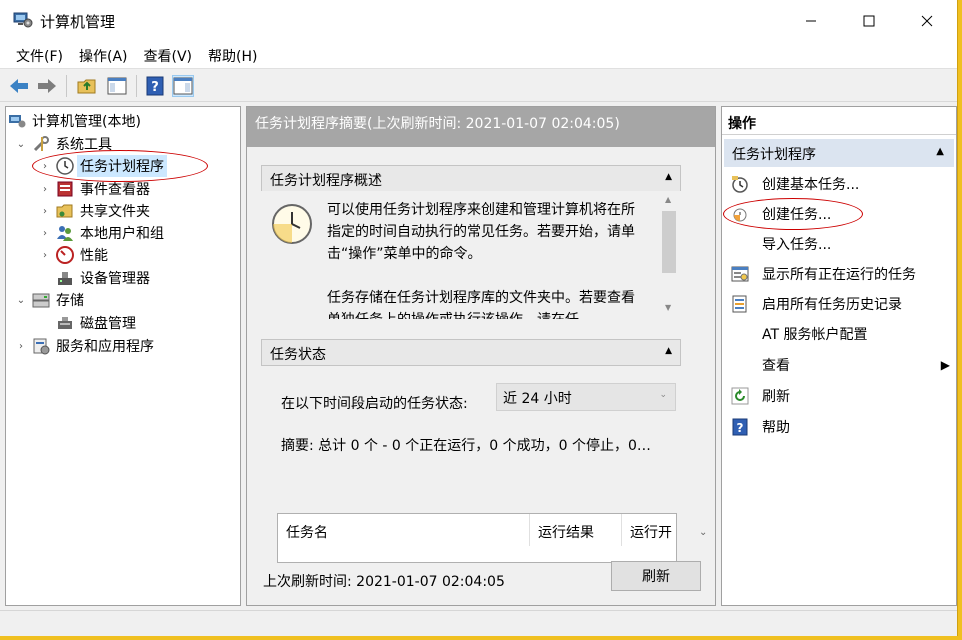 The height and width of the screenshot is (640, 962). Describe the element at coordinates (70, 301) in the screenshot. I see `tree-item-label: 存储` at that location.